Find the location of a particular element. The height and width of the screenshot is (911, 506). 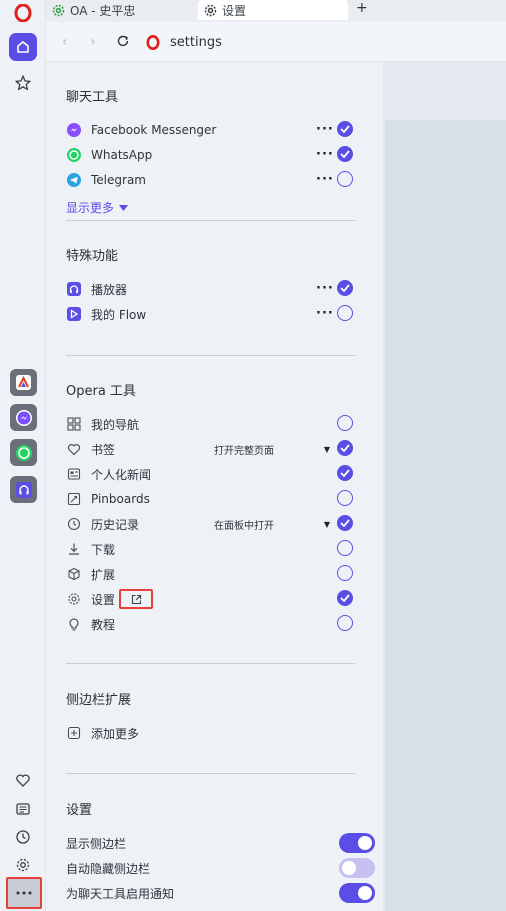

list-item-messenger: Facebook Messenger ··· is located at coordinates (211, 130).